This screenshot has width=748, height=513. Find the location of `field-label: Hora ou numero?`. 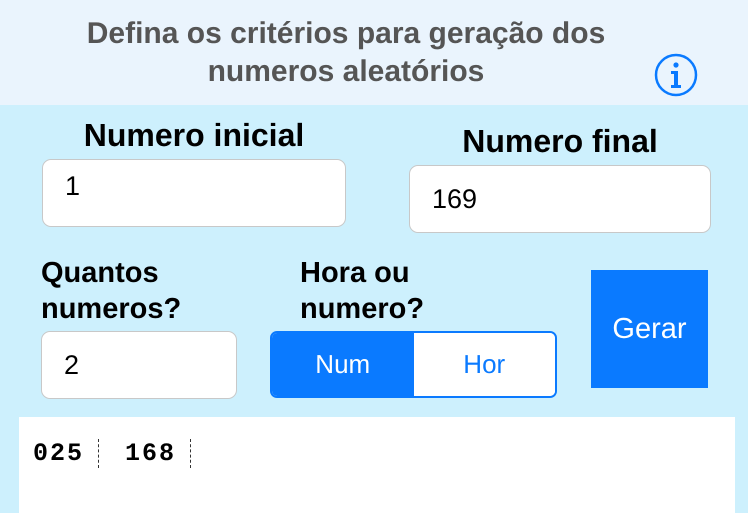

field-label: Hora ou numero? is located at coordinates (363, 291).